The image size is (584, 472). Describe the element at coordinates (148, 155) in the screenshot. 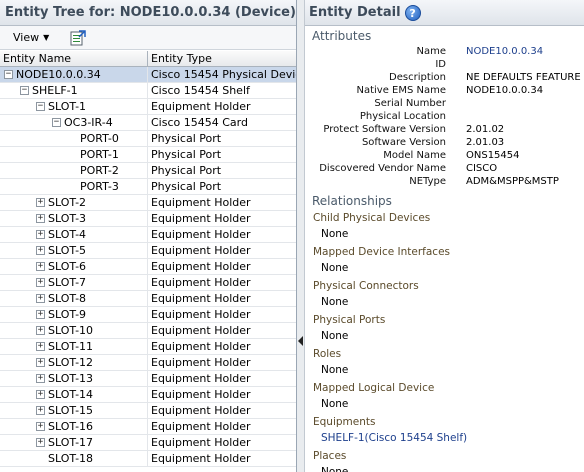

I see `tree-row: PORT-1 Physical Port` at that location.